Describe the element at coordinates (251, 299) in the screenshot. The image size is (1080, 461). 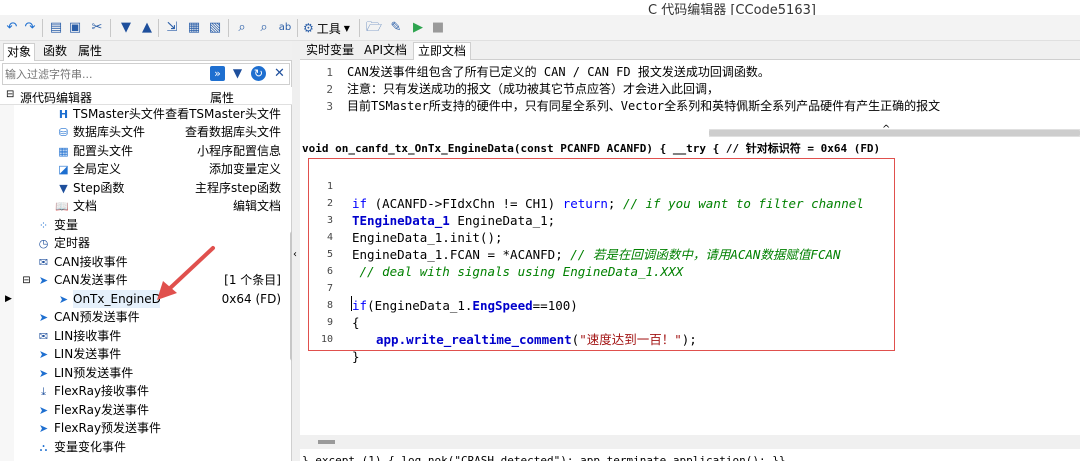
I see `tree-item-value: 0x64 (FD)` at that location.